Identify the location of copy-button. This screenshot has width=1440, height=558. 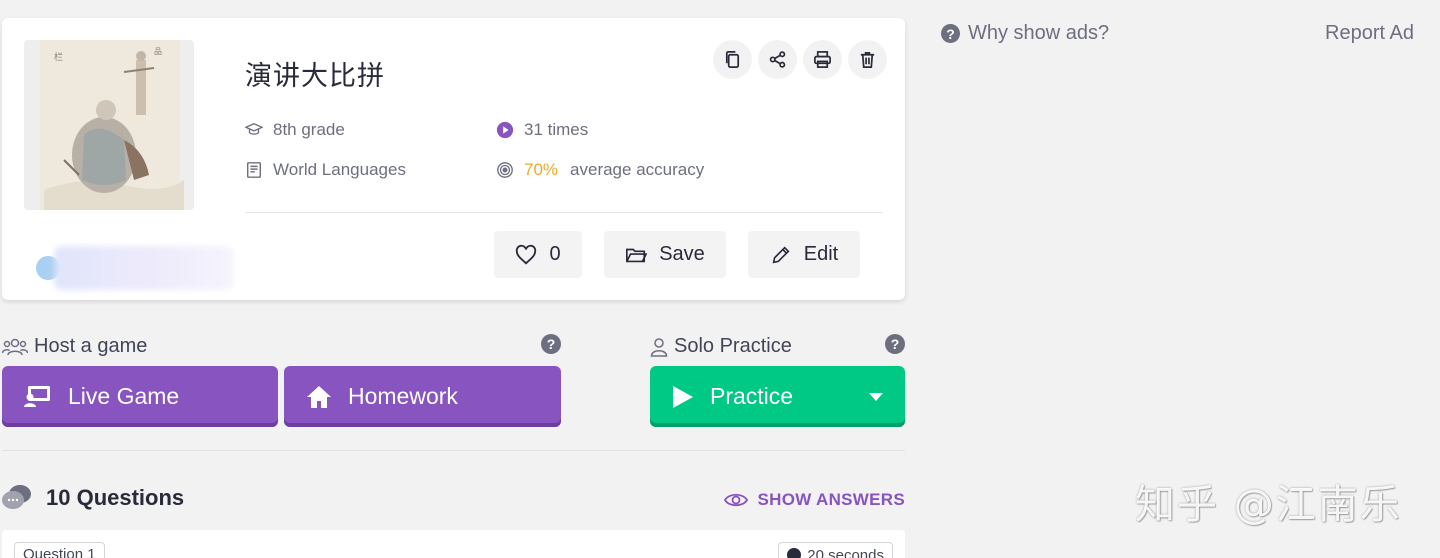
(732, 59).